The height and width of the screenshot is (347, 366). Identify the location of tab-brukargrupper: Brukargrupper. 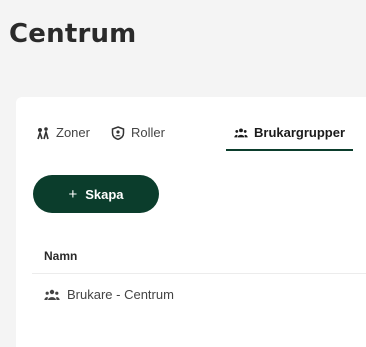
(290, 138).